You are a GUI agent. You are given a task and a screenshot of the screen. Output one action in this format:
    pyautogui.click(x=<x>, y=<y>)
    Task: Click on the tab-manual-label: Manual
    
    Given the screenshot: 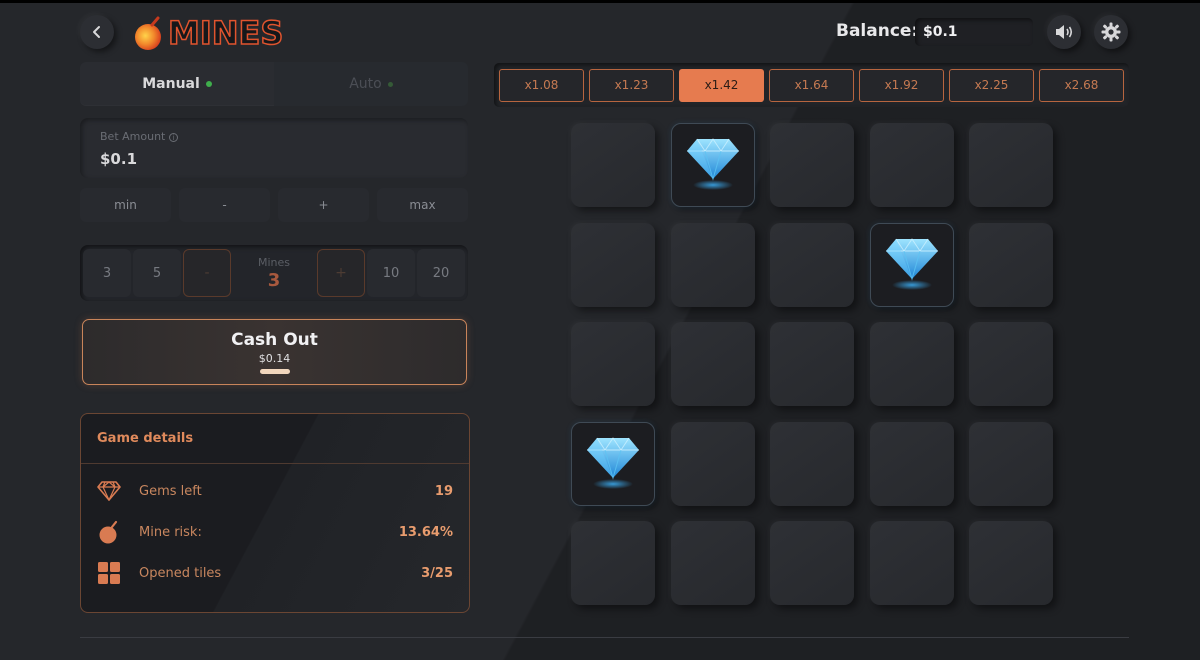 What is the action you would take?
    pyautogui.click(x=171, y=84)
    